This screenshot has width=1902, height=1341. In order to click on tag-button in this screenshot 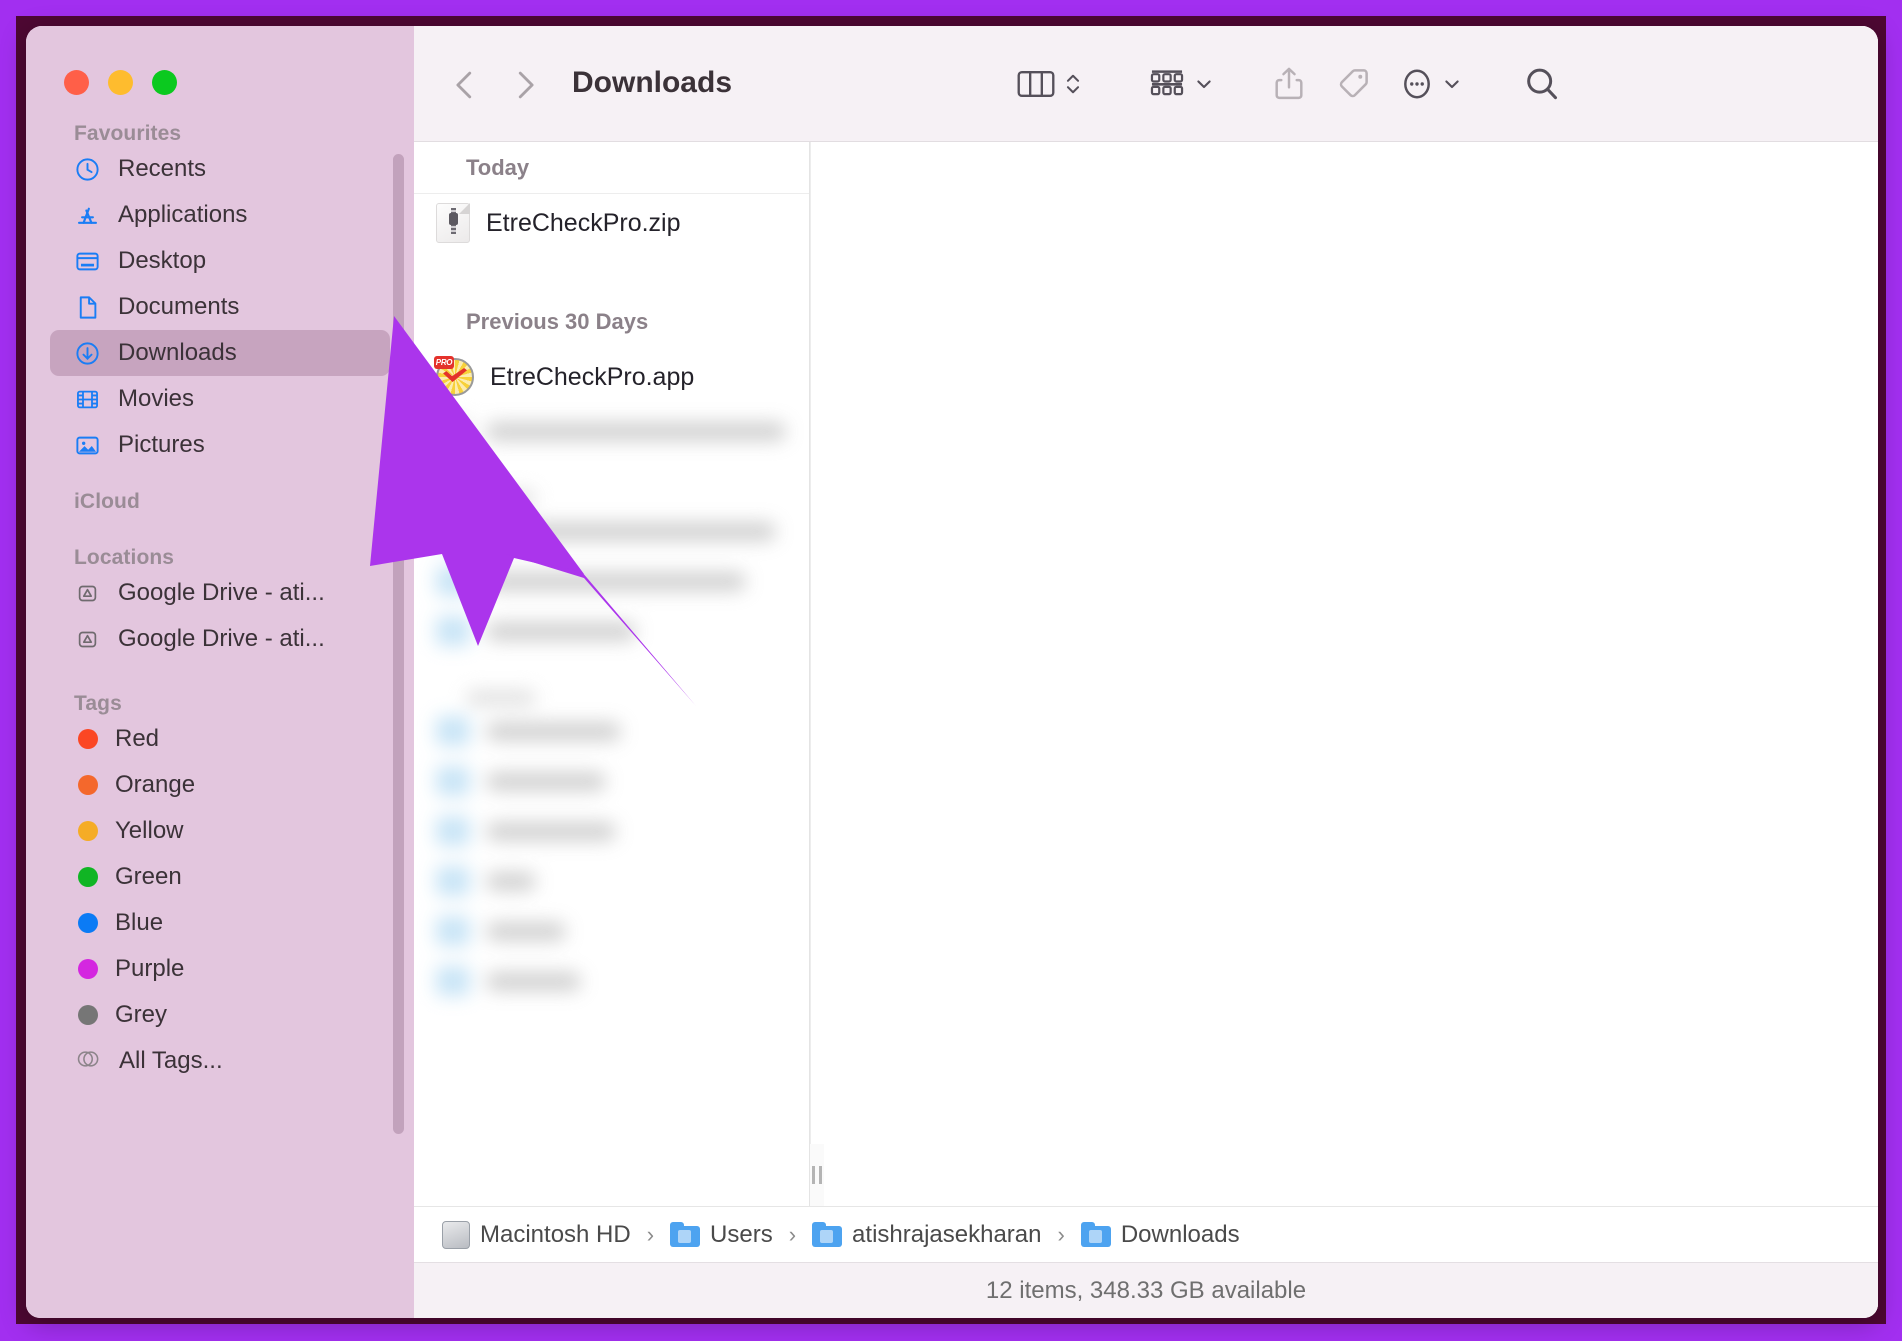, I will do `click(1353, 86)`.